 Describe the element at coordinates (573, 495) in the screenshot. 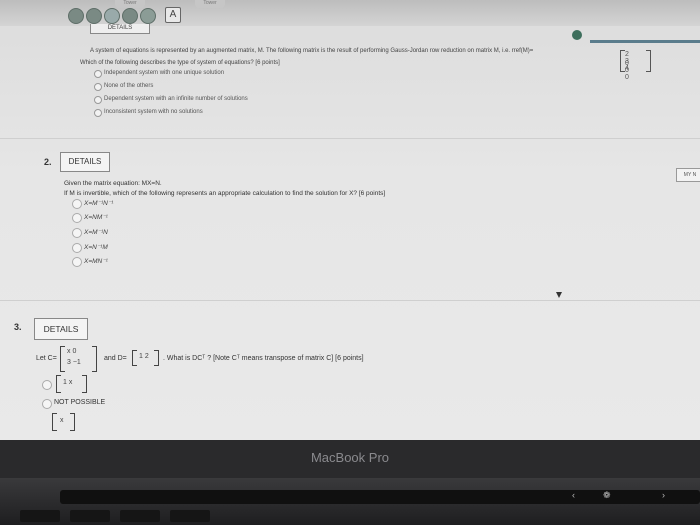

I see `brightness-down-icon: ‹` at that location.